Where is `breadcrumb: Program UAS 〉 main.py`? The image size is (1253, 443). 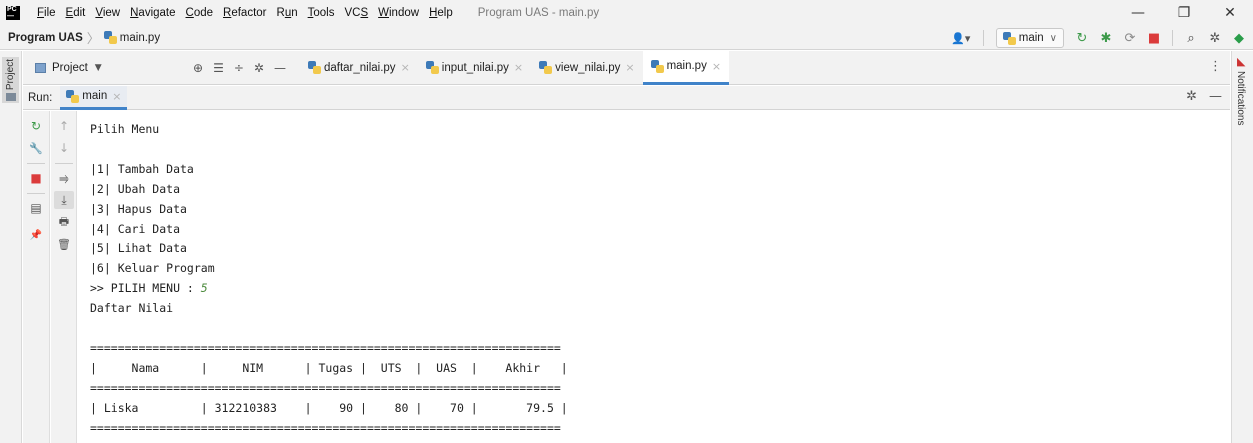 breadcrumb: Program UAS 〉 main.py is located at coordinates (80, 37).